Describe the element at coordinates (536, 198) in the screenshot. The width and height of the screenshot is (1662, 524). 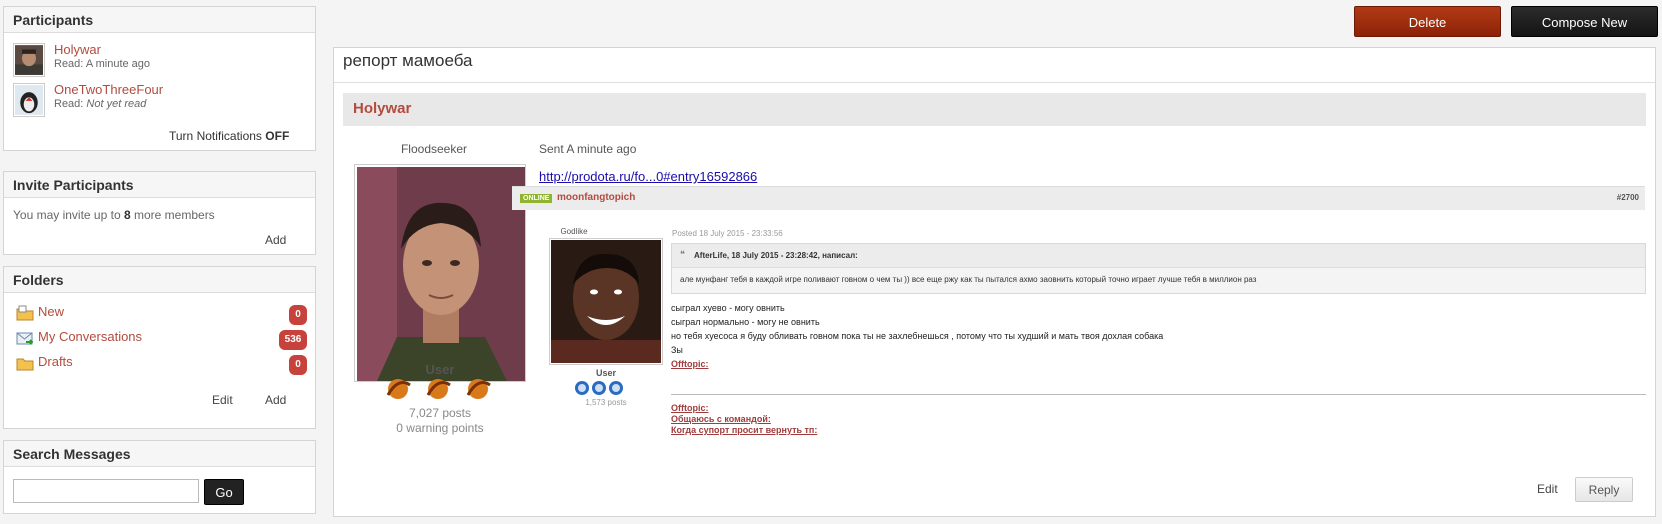
I see `online-status-badge: ONLINE` at that location.